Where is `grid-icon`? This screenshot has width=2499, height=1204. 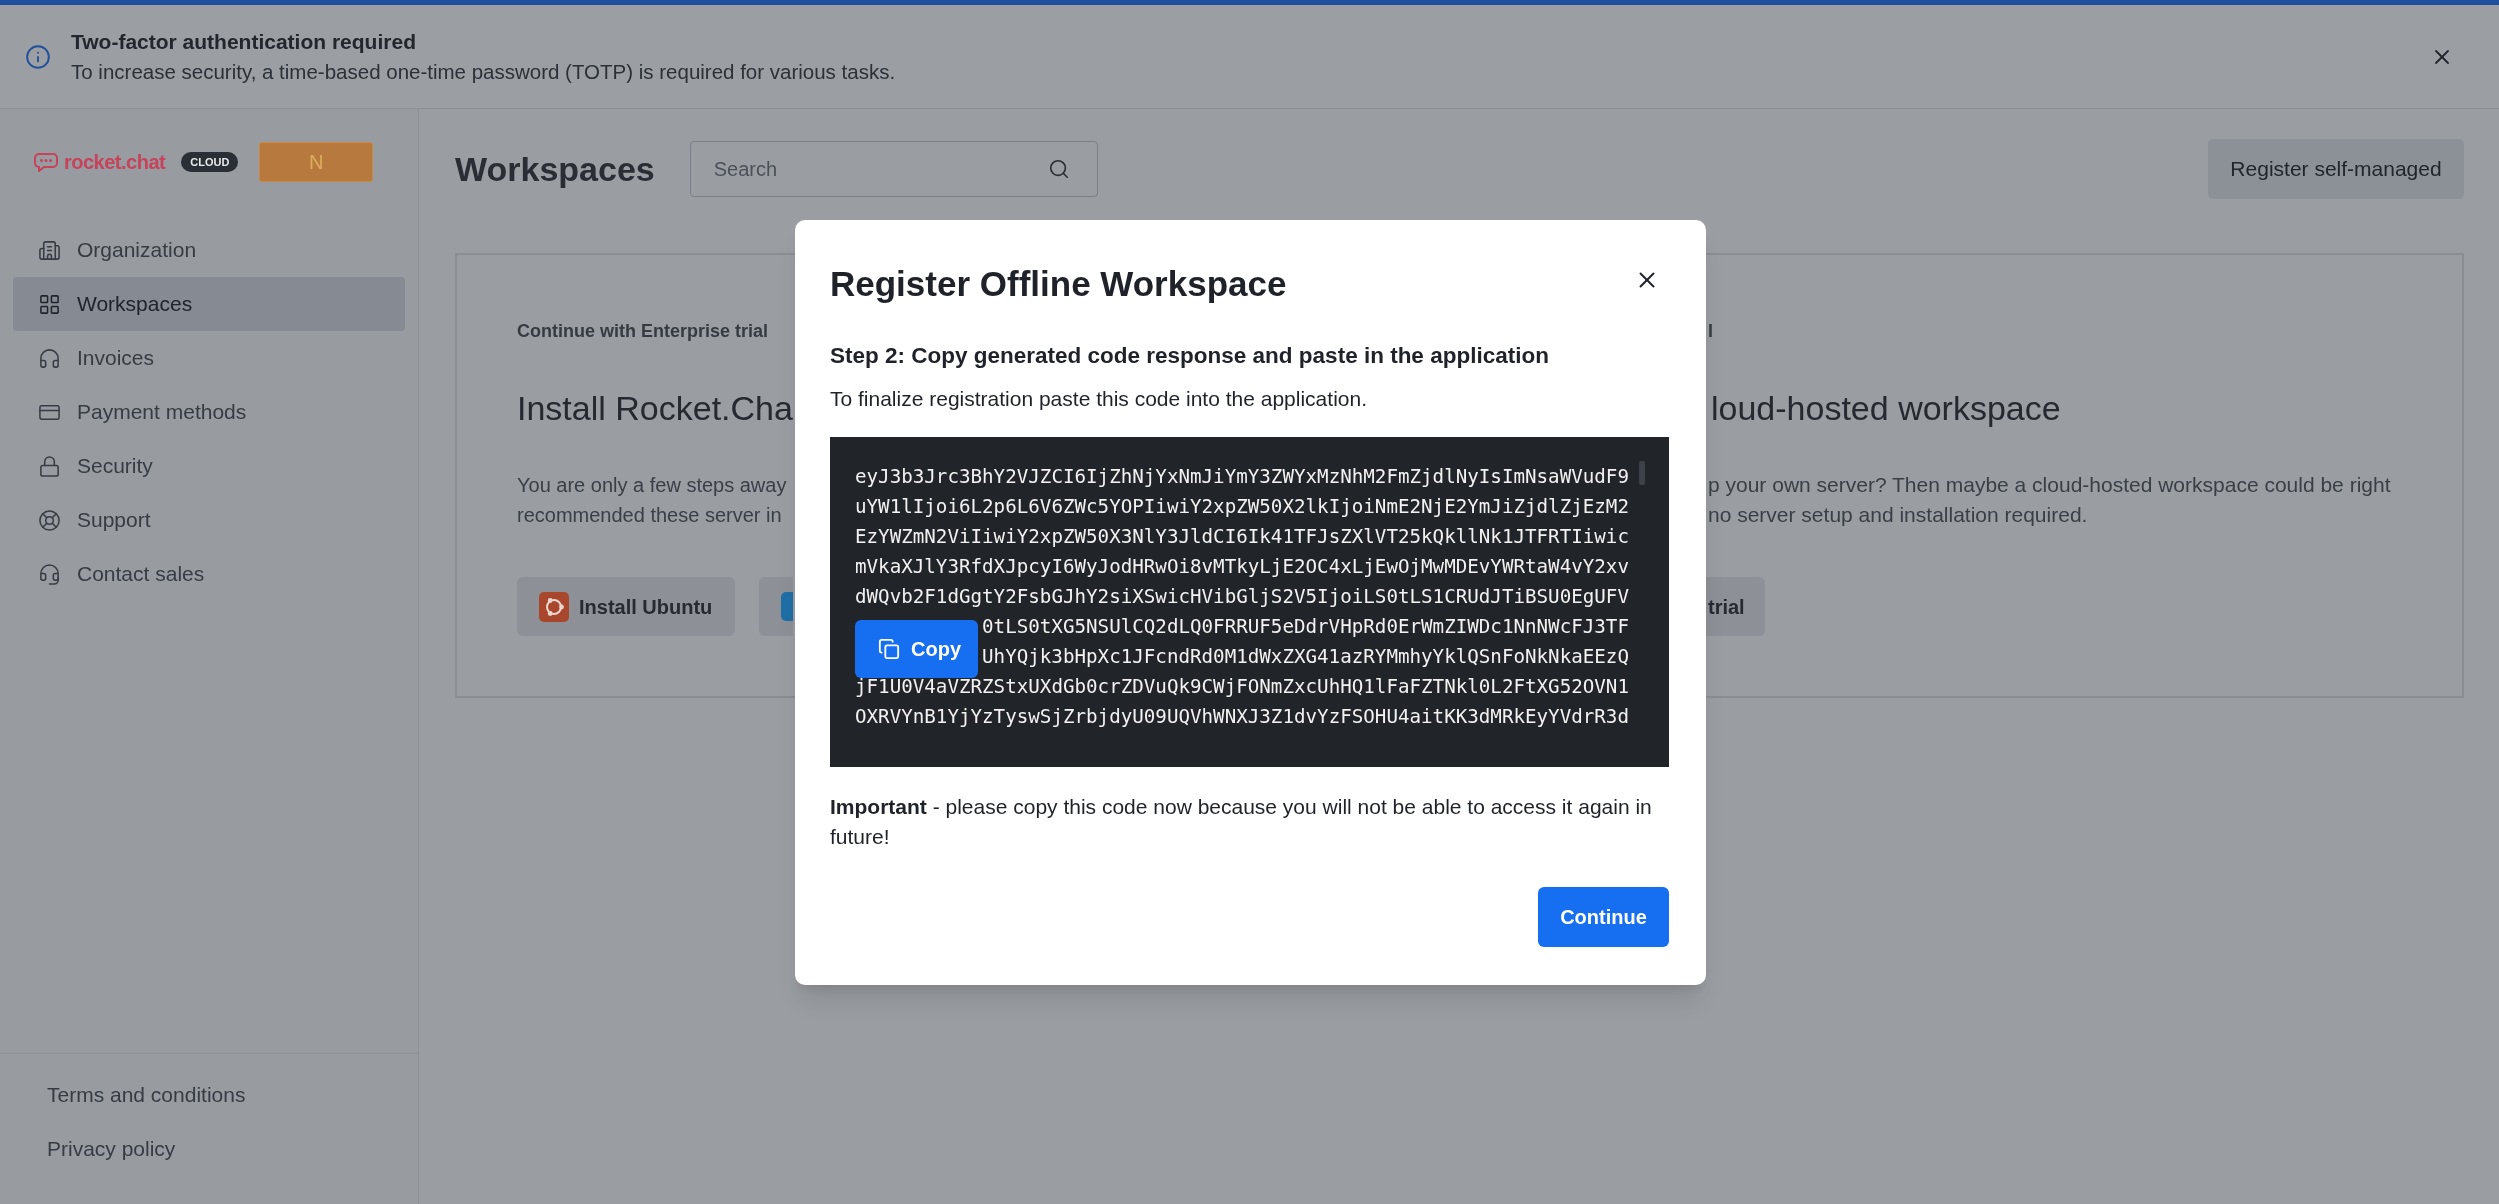 grid-icon is located at coordinates (49, 304).